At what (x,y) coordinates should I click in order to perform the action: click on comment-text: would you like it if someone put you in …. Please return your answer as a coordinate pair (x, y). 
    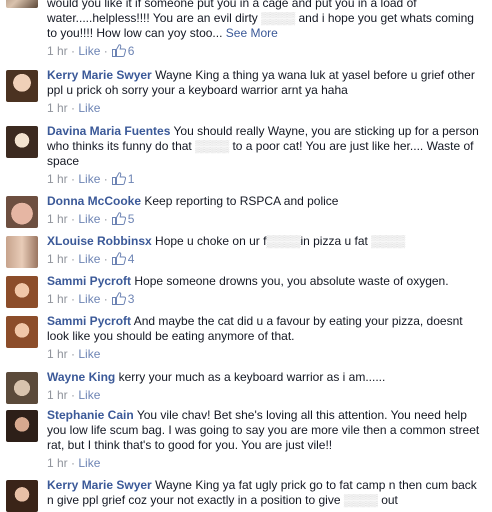
    Looking at the image, I should click on (265, 20).